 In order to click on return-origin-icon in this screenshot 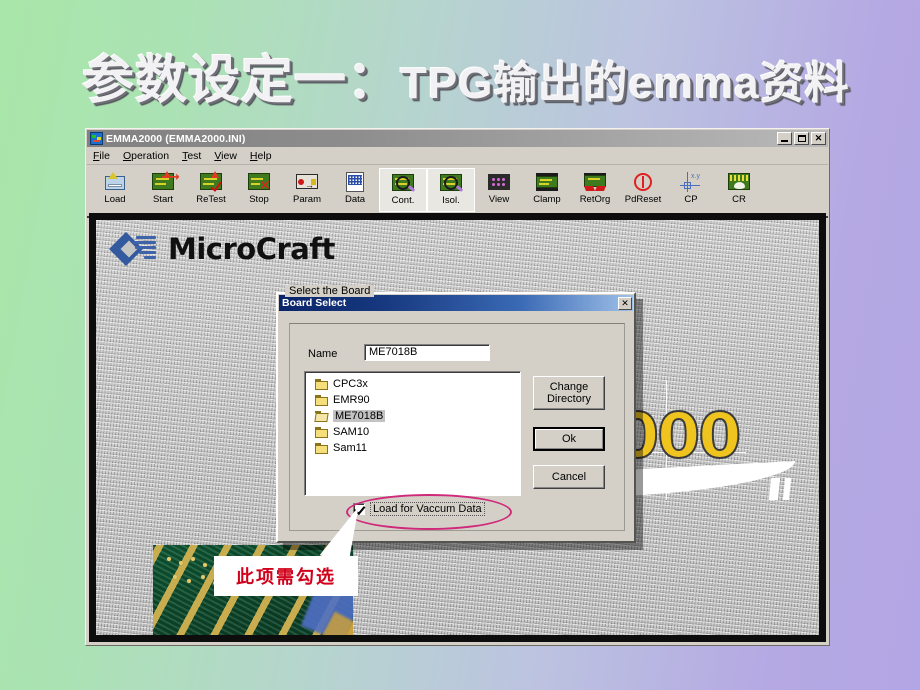, I will do `click(595, 182)`.